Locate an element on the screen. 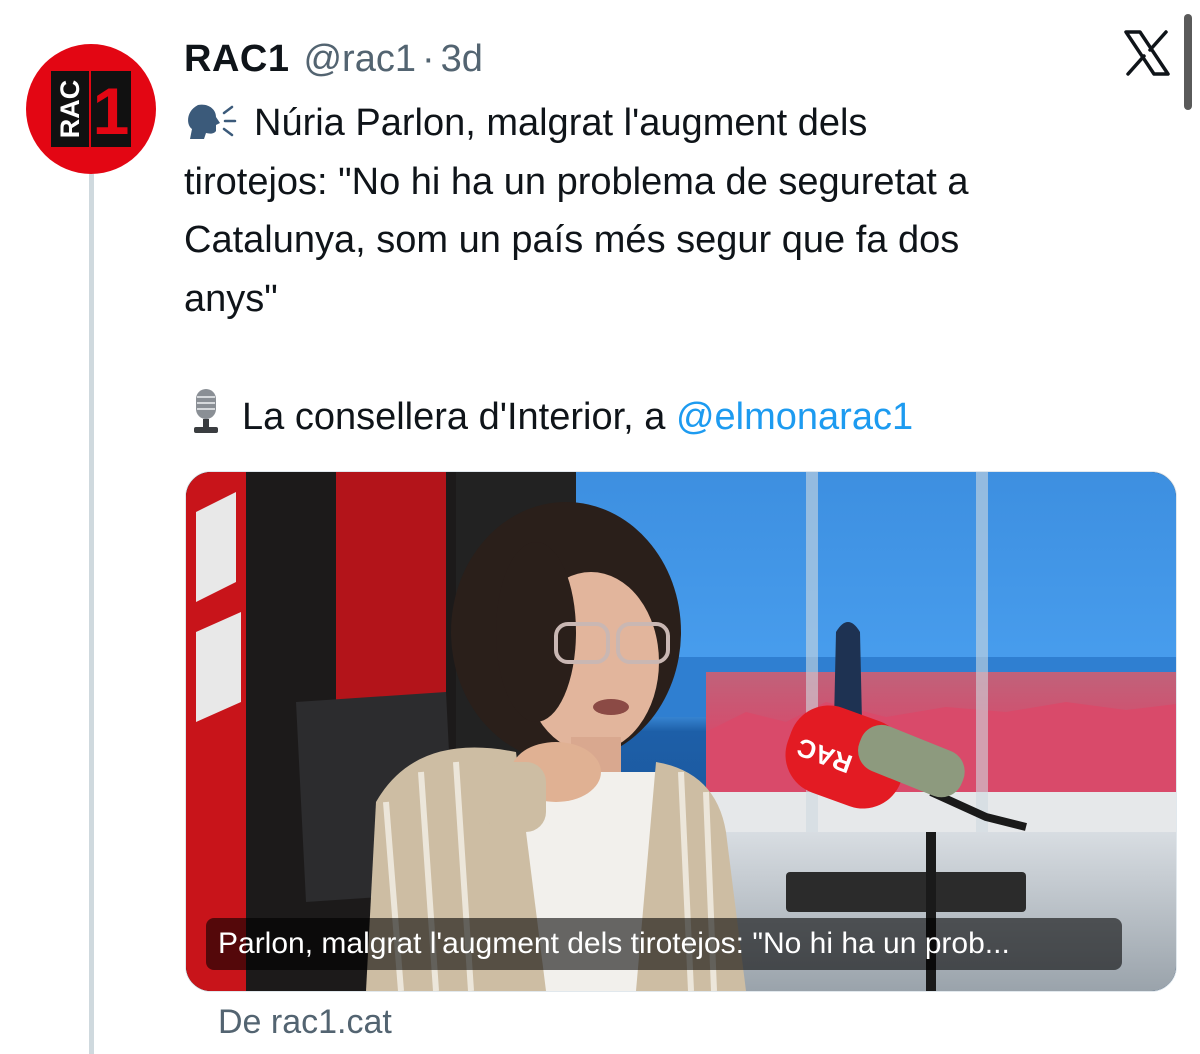 This screenshot has height=1054, width=1200. avatar-text: RAC is located at coordinates (70, 109).